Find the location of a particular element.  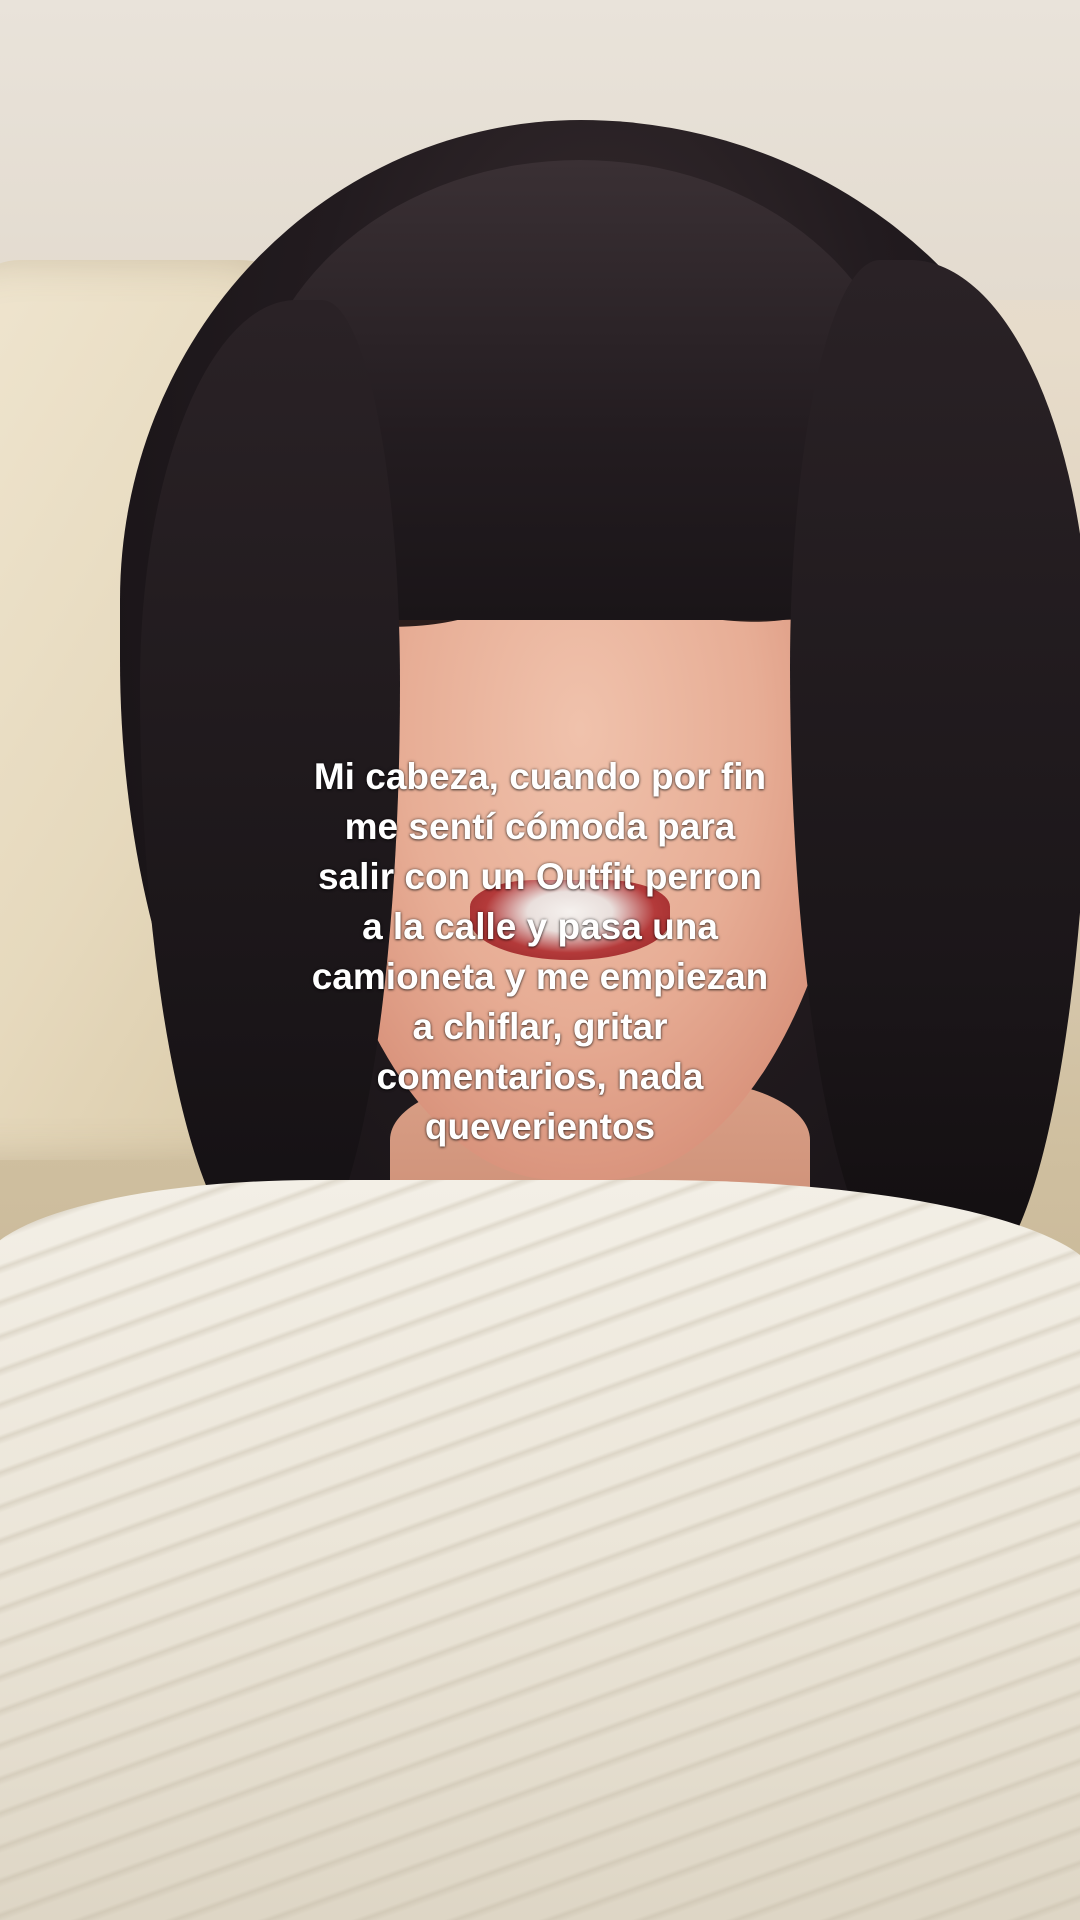

caption-line: queverientos is located at coordinates (540, 1126).